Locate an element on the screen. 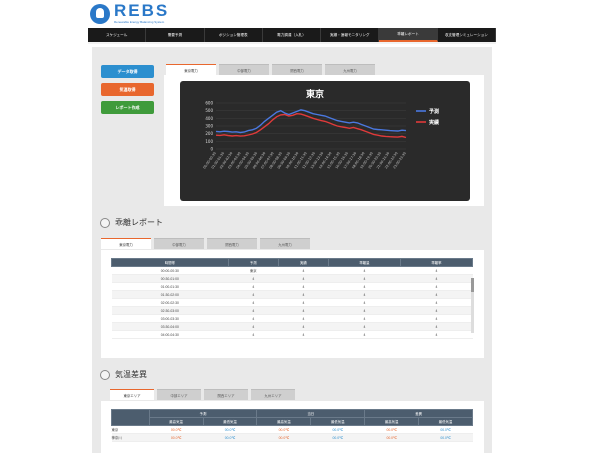  report-header-row: 時間帯 予測 実績 乖離量 乖離率 is located at coordinates (292, 262).